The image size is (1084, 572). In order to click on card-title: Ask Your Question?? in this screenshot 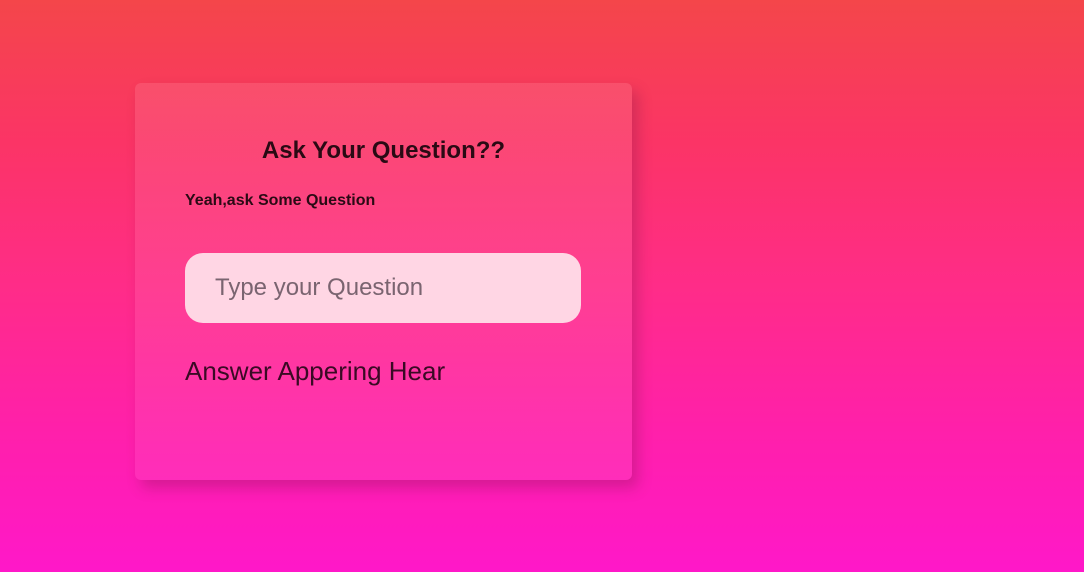, I will do `click(383, 150)`.